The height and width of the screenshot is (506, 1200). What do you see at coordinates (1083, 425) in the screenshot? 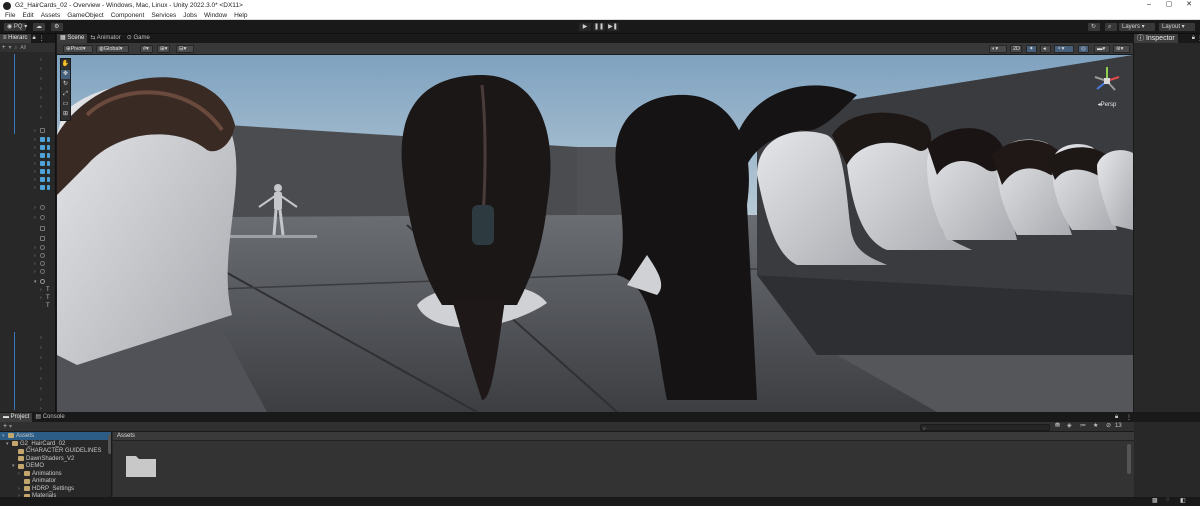
I see `filter-log-icon: ≔` at bounding box center [1083, 425].